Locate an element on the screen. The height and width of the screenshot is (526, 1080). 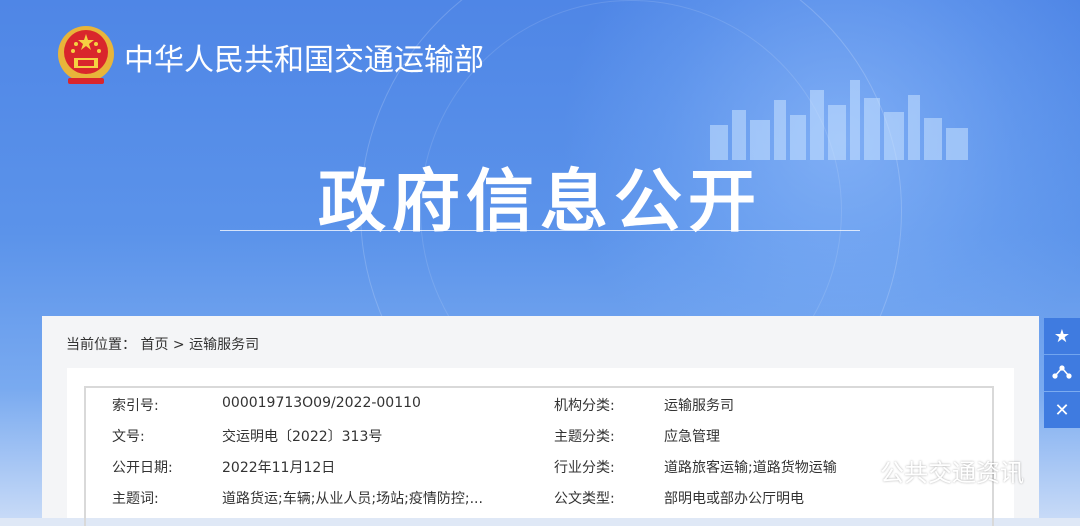
info-label: 索引号: is located at coordinates (135, 406).